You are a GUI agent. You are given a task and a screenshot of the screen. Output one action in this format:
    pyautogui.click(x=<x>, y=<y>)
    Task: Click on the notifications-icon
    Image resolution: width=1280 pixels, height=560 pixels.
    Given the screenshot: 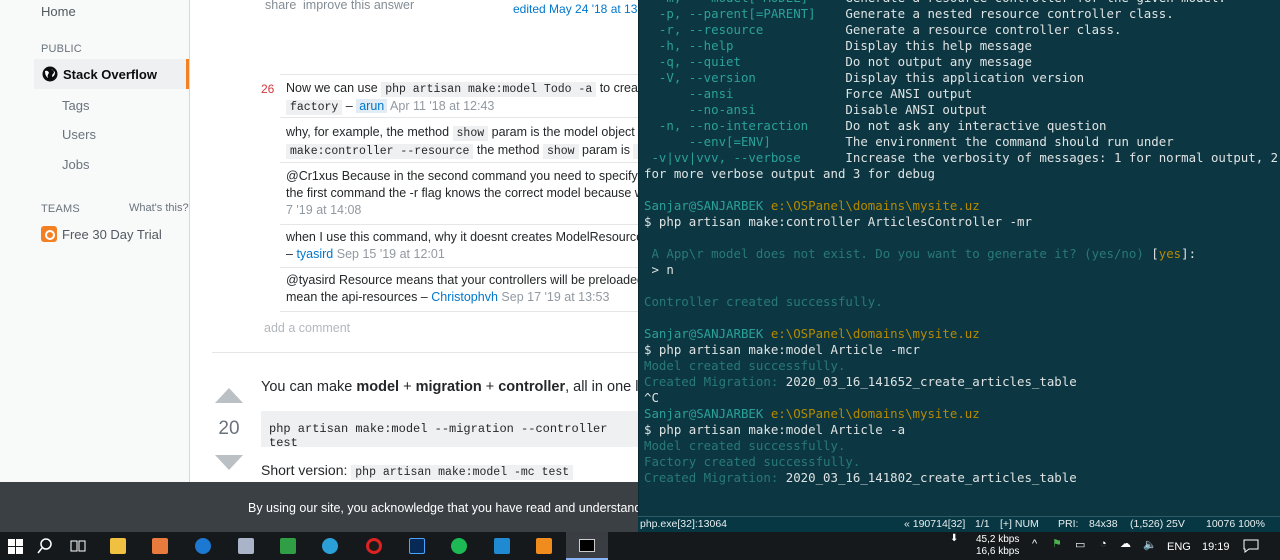 What is the action you would take?
    pyautogui.click(x=1251, y=546)
    